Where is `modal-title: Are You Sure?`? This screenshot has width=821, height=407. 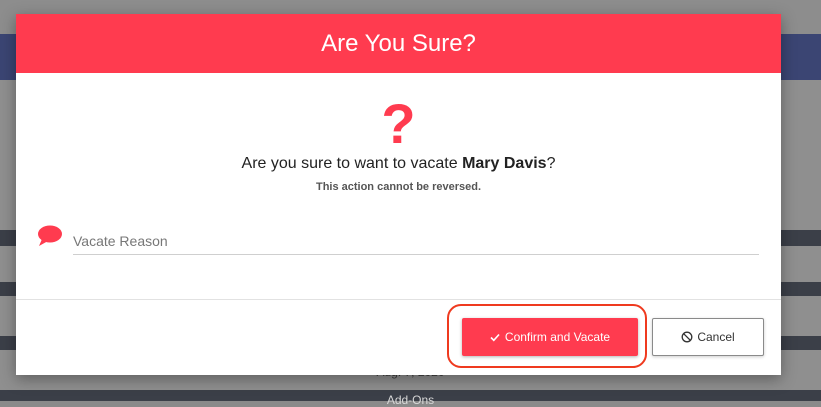 modal-title: Are You Sure? is located at coordinates (398, 43).